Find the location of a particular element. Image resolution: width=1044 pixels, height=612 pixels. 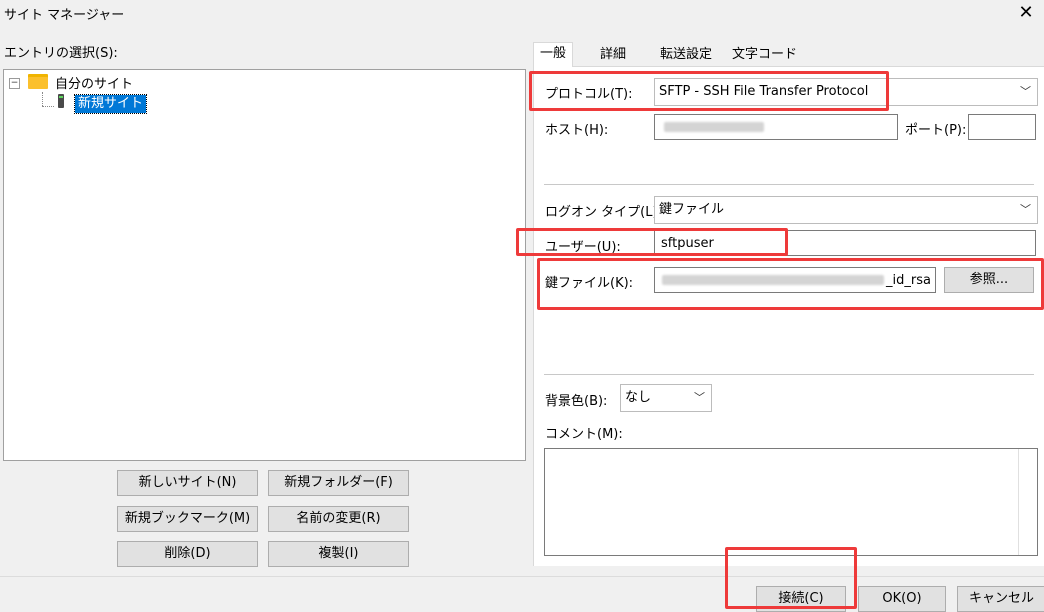

close-icon: ✕ is located at coordinates (1026, 13).